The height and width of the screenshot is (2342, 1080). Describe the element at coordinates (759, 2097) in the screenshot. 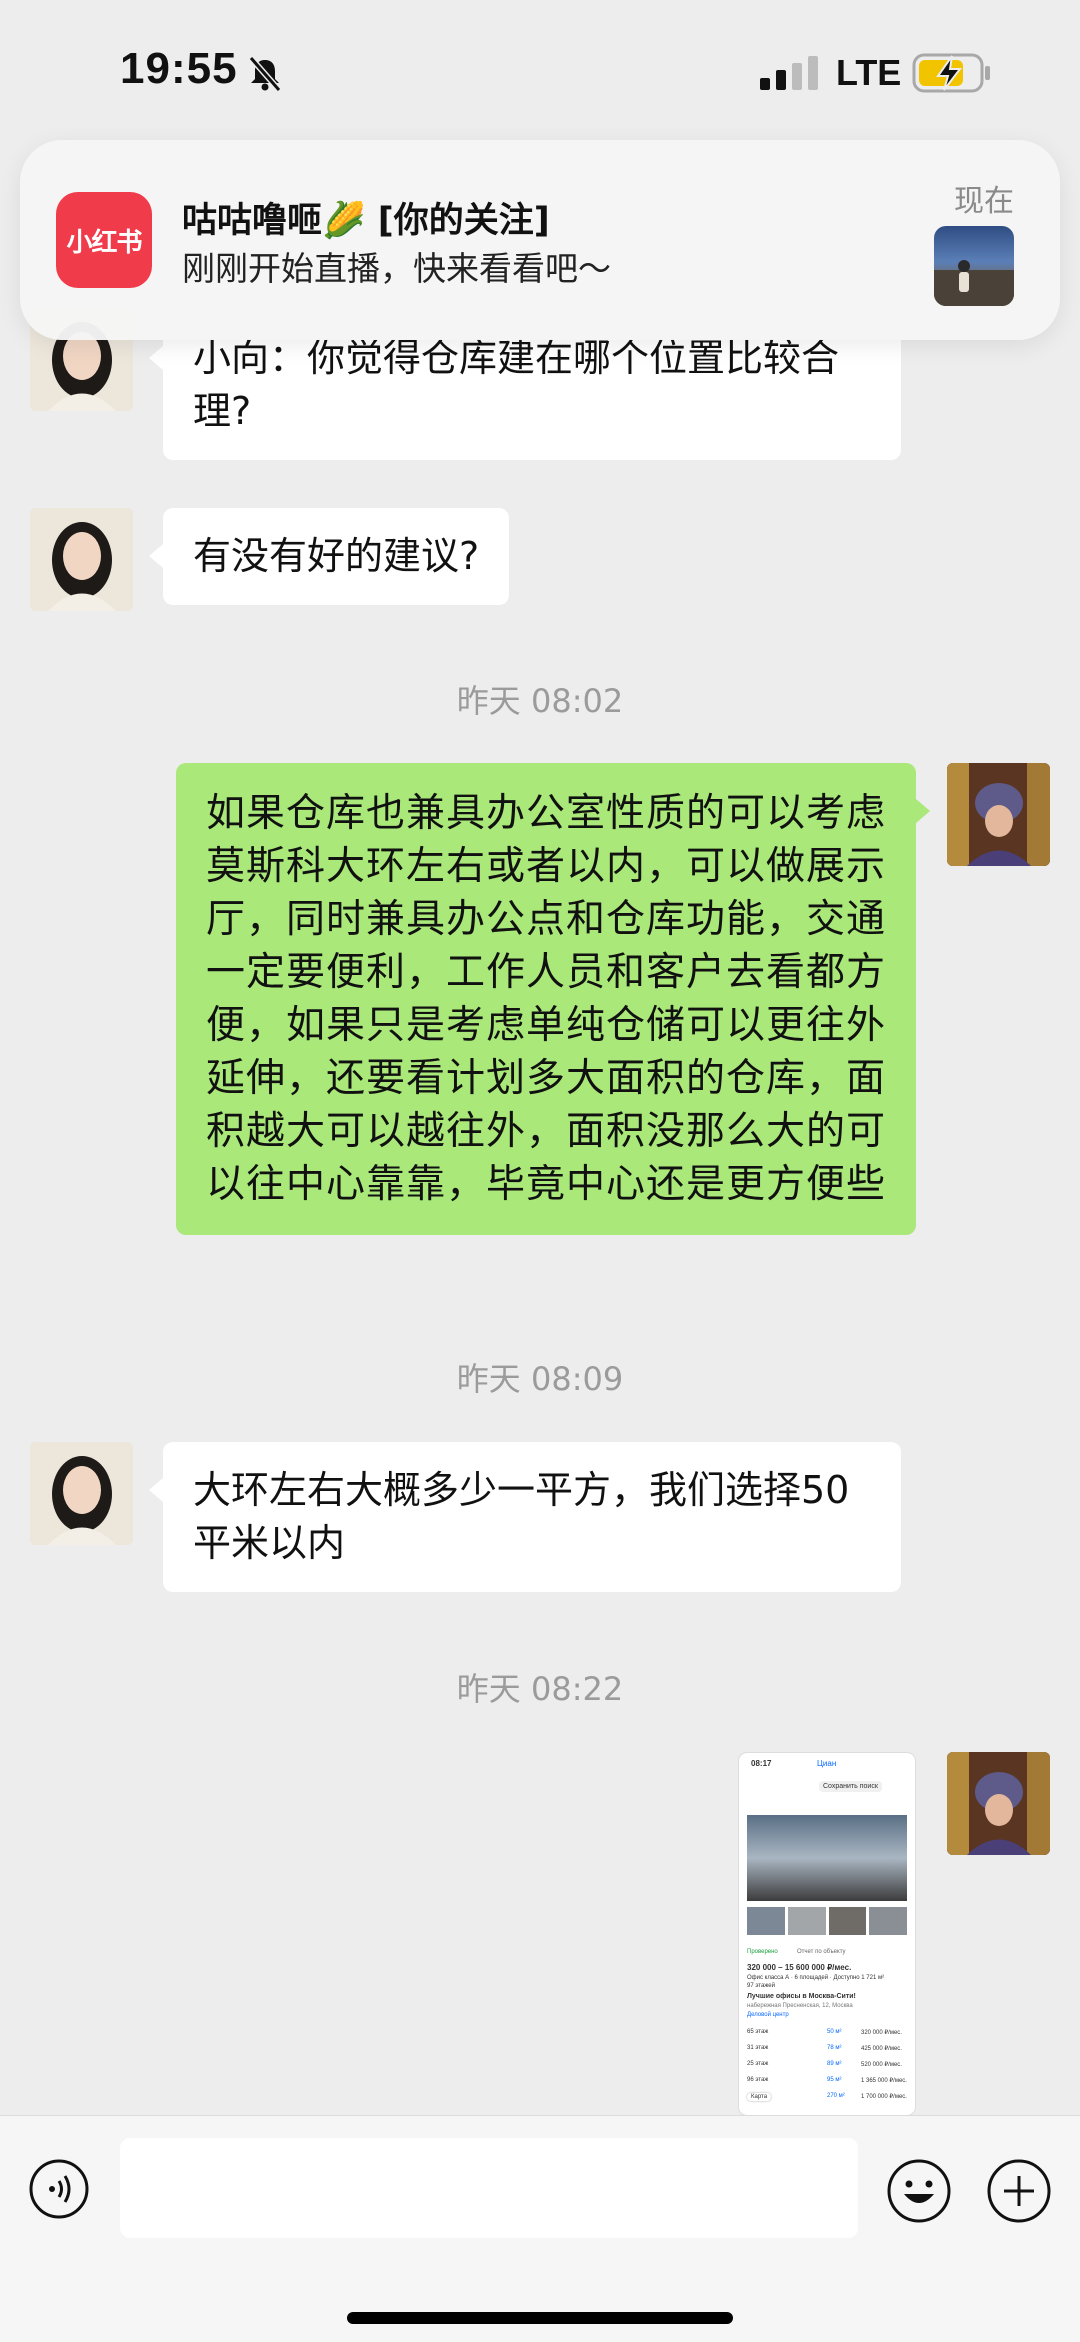

I see `mini-map: Карта` at that location.